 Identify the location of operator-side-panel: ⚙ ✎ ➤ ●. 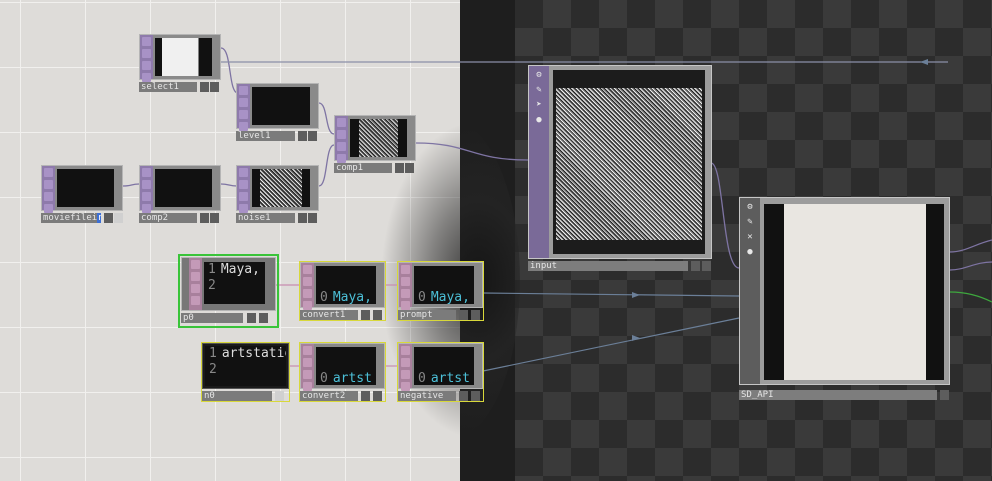
(539, 162).